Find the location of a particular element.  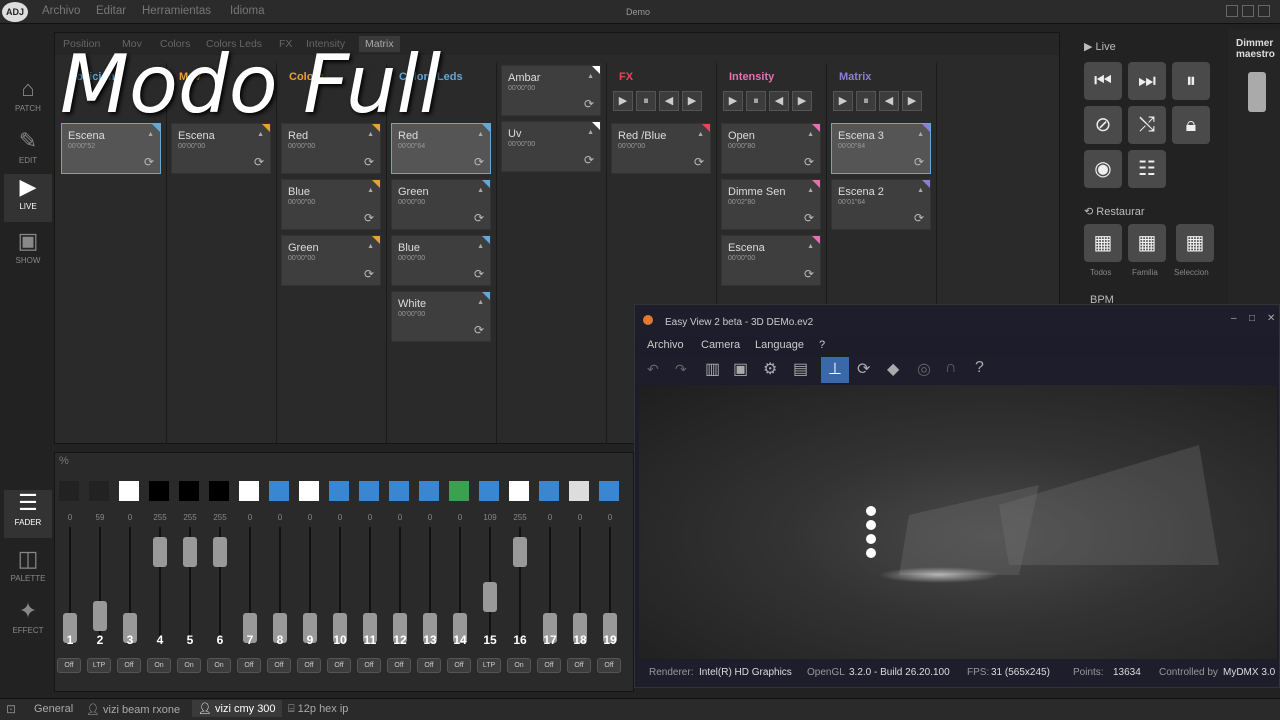

sidebar-item-fader: ☰ FADER is located at coordinates (28, 514).